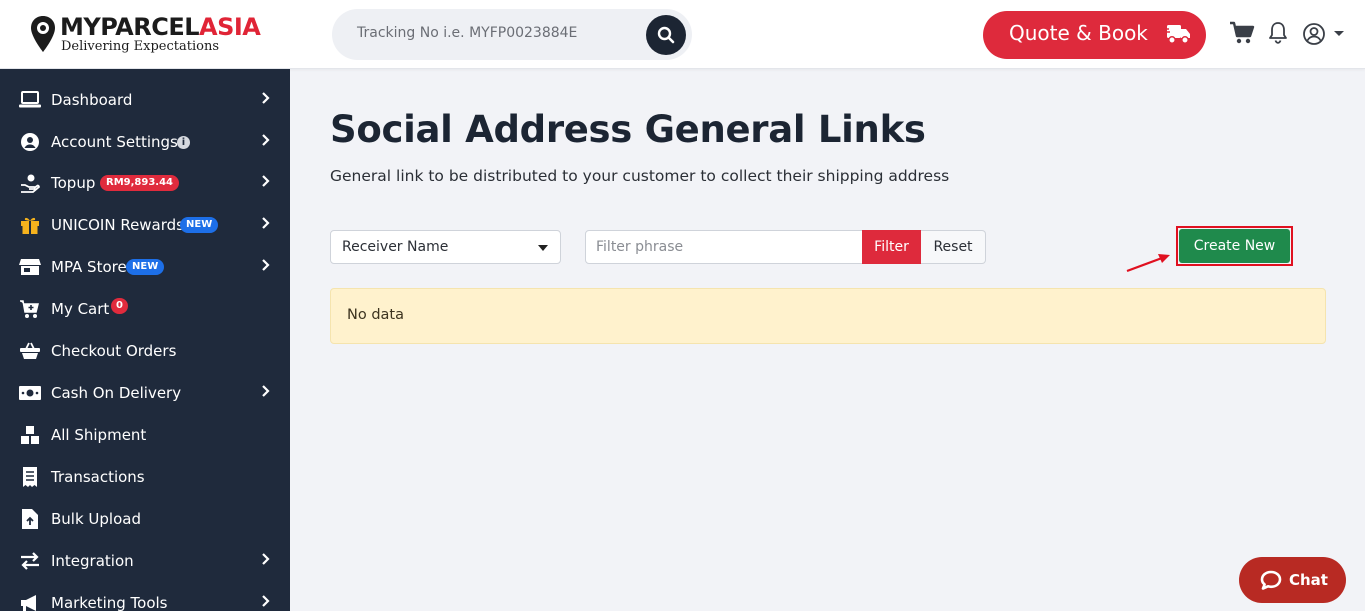 This screenshot has height=611, width=1365. Describe the element at coordinates (160, 27) in the screenshot. I see `logo-wordmark: MYPARCELASIA` at that location.